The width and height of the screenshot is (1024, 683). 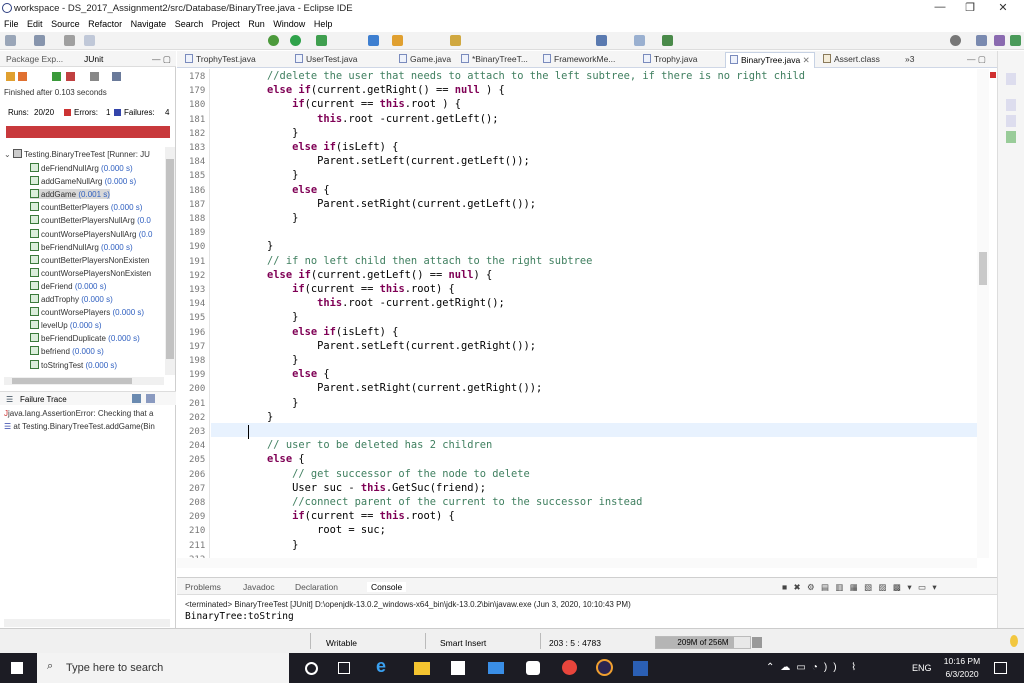 What do you see at coordinates (56, 76) in the screenshot?
I see `rerun-icon` at bounding box center [56, 76].